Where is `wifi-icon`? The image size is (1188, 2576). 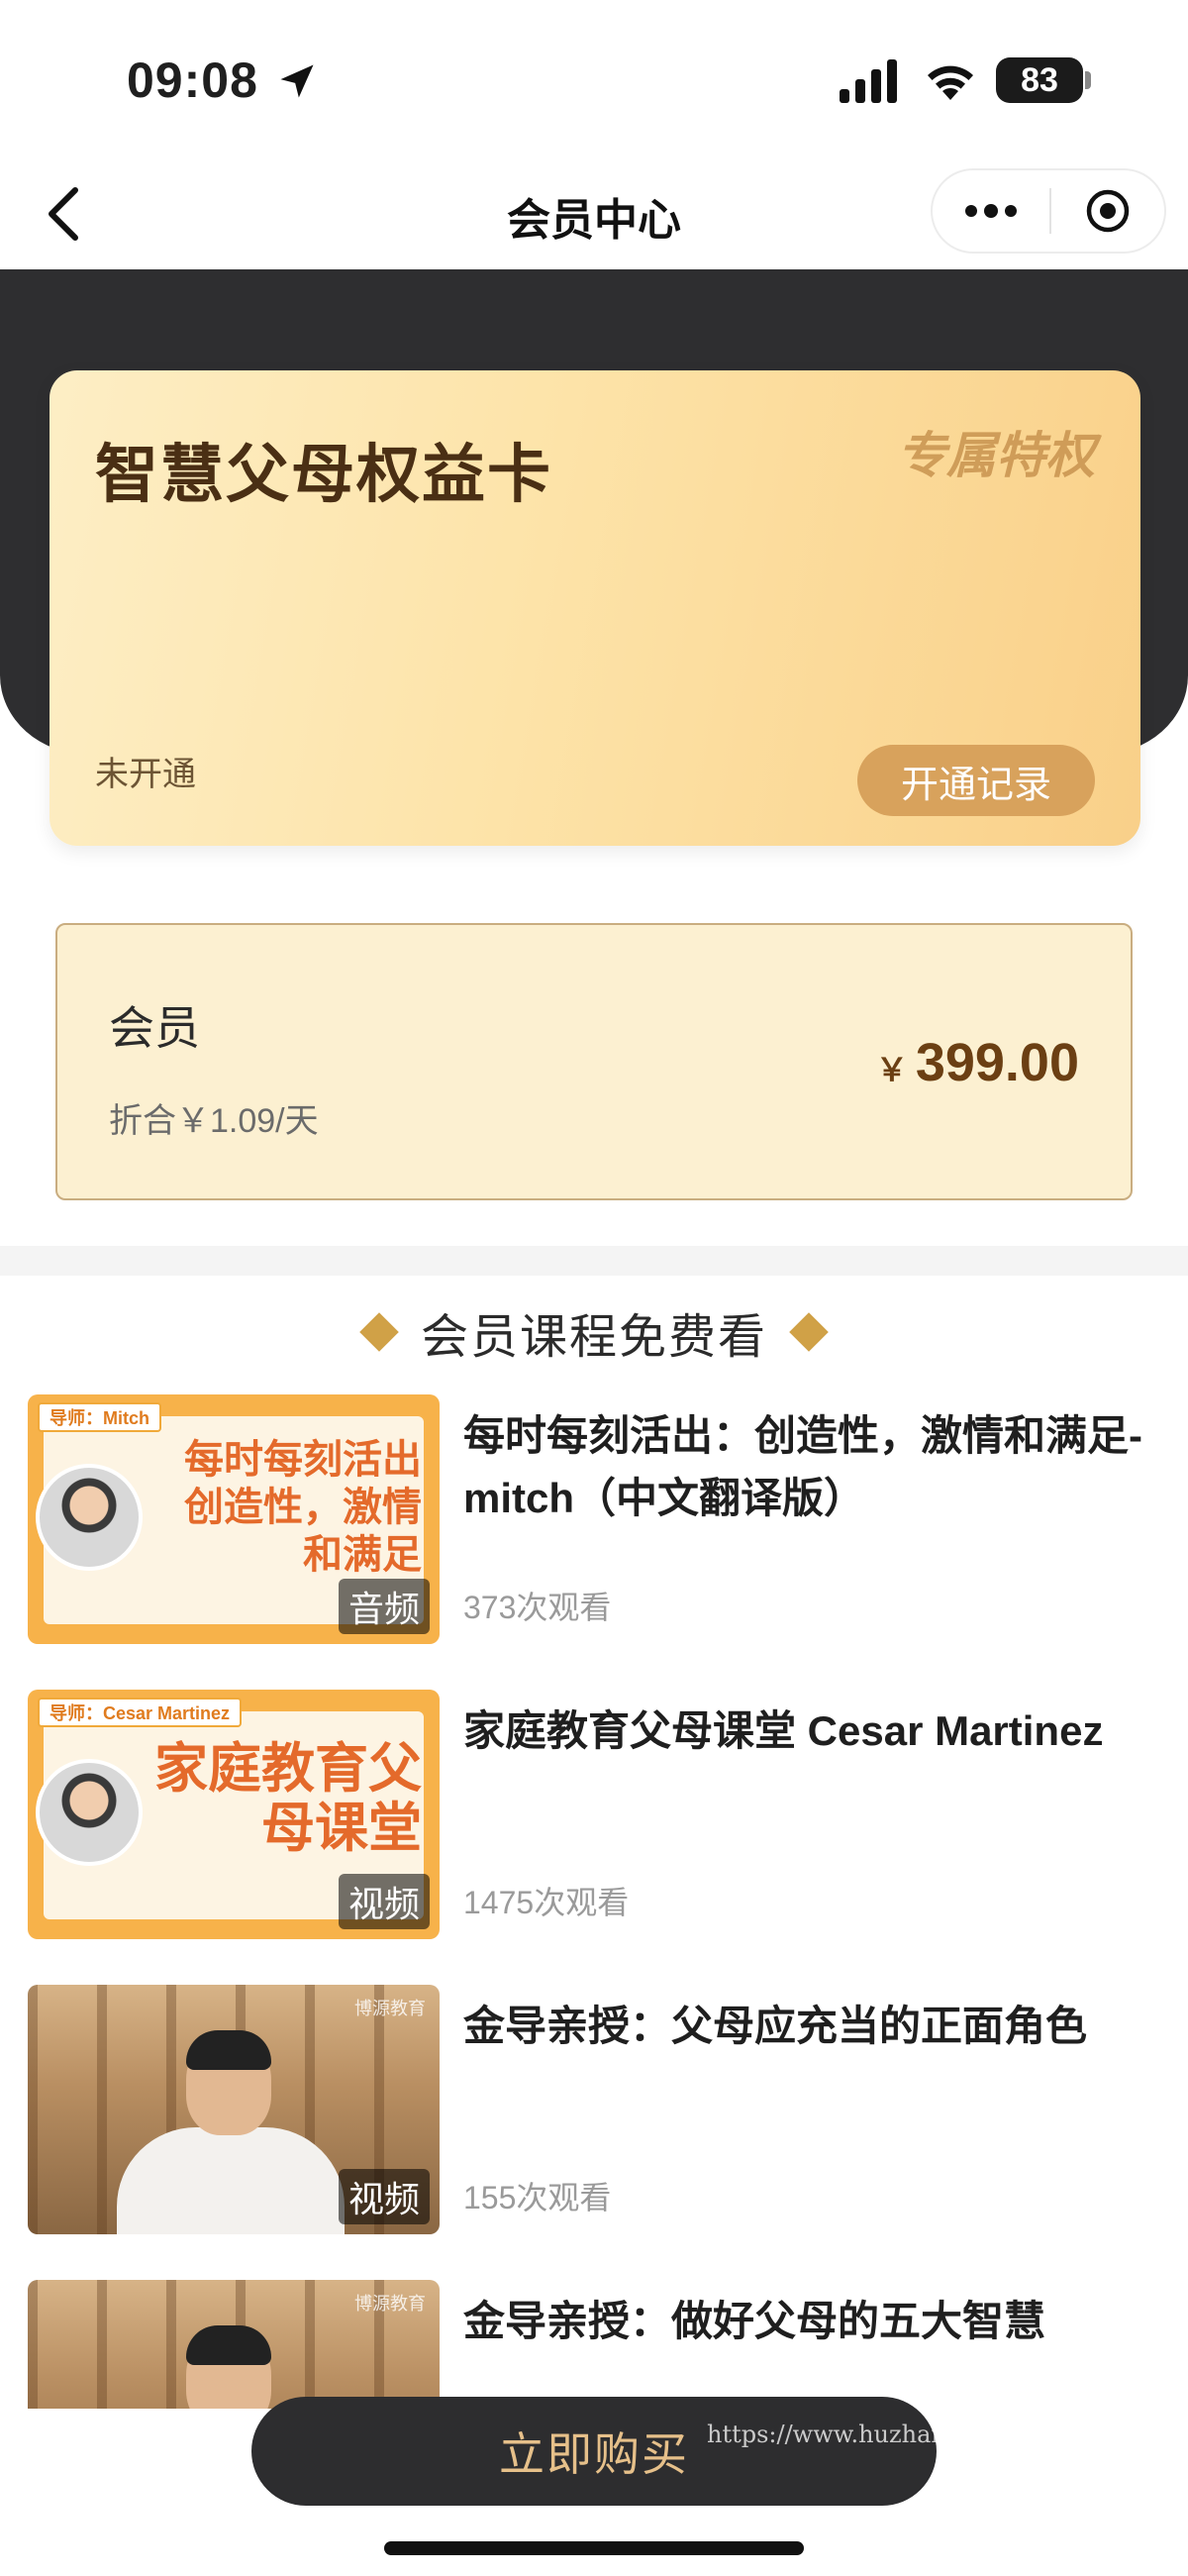
wifi-icon is located at coordinates (950, 82).